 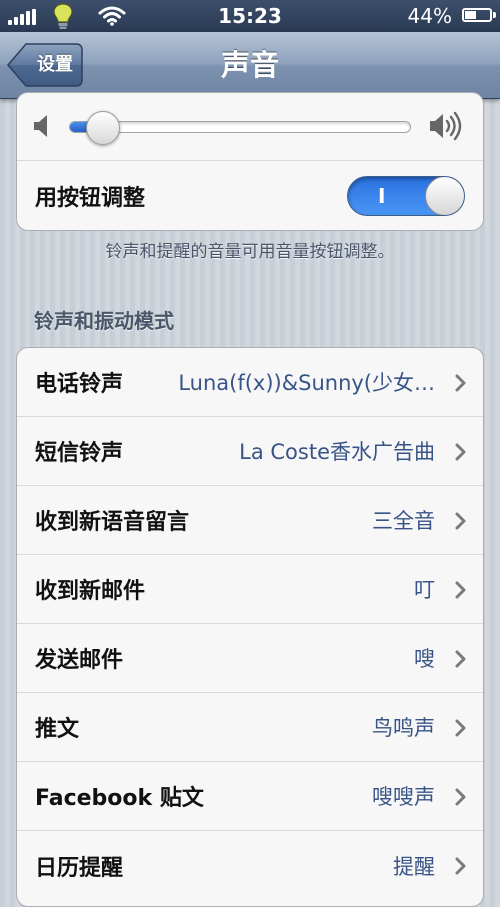 I want to click on sound-row-text-tone: 短信铃声 La Coste香水广告曲, so click(x=250, y=451).